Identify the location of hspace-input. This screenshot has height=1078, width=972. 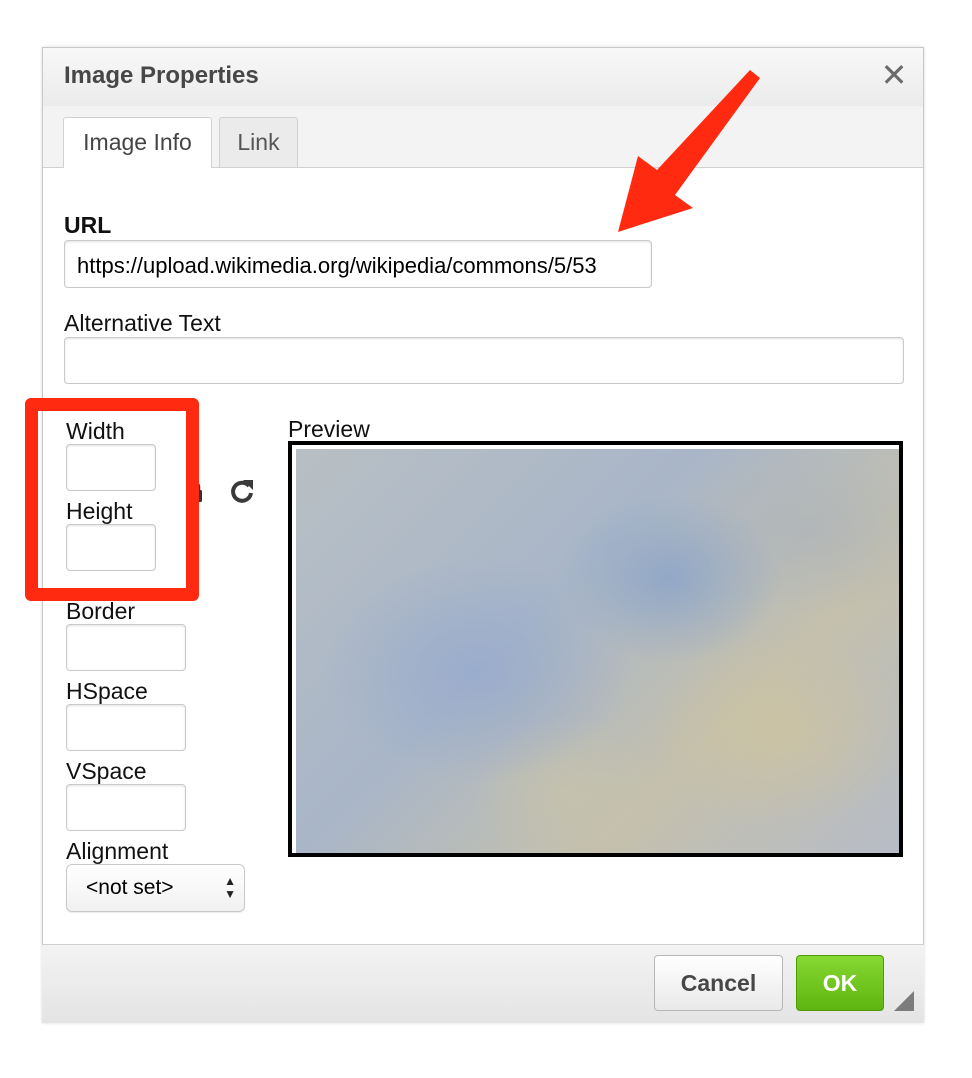
(126, 727).